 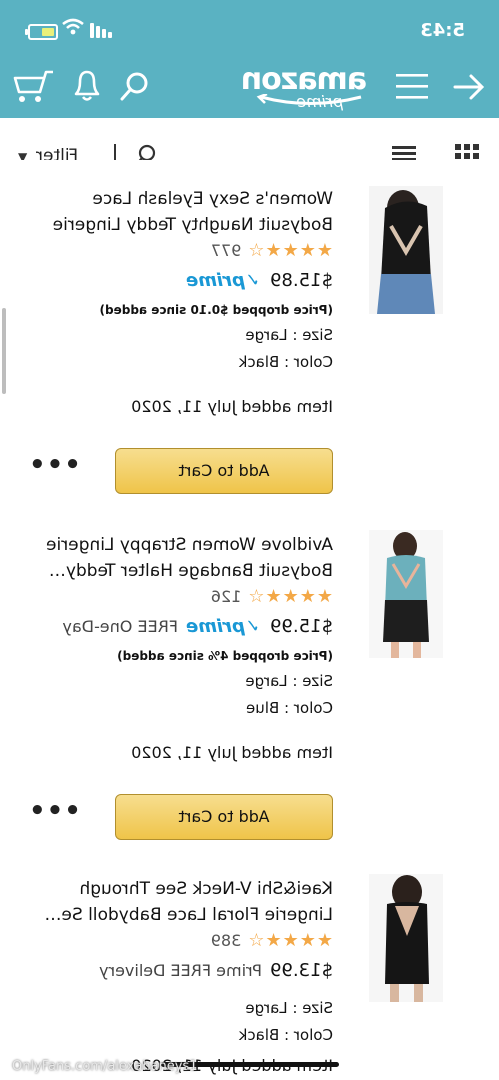 What do you see at coordinates (4, 351) in the screenshot?
I see `scrollbar` at bounding box center [4, 351].